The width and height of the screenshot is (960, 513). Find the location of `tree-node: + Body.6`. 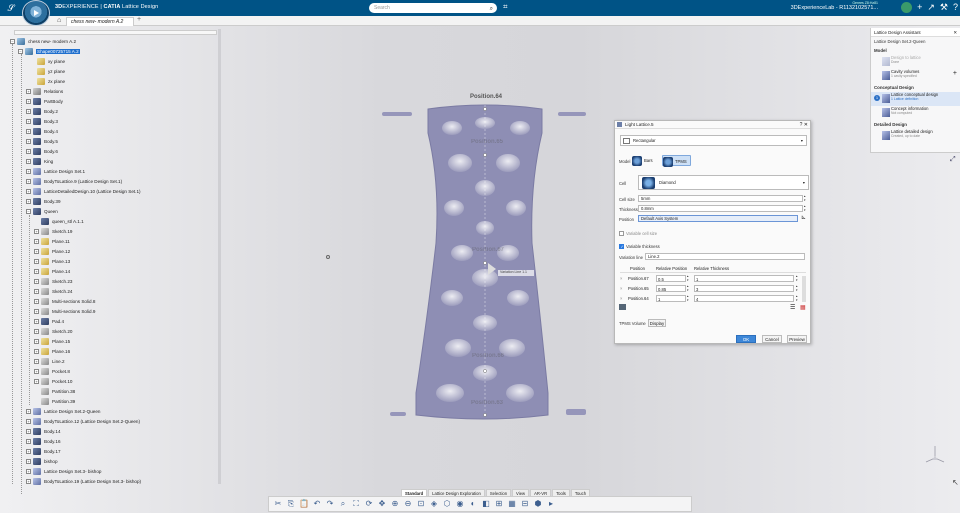

tree-node: + Body.6 is located at coordinates (42, 151).